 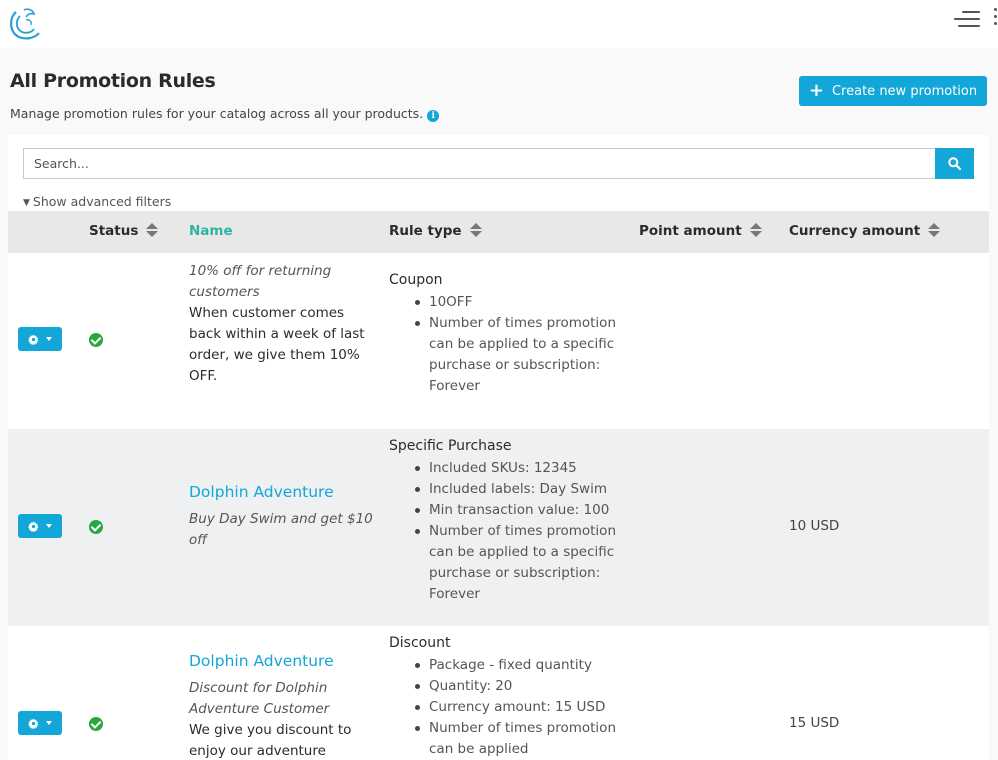 What do you see at coordinates (528, 302) in the screenshot?
I see `list-item: 10OFF` at bounding box center [528, 302].